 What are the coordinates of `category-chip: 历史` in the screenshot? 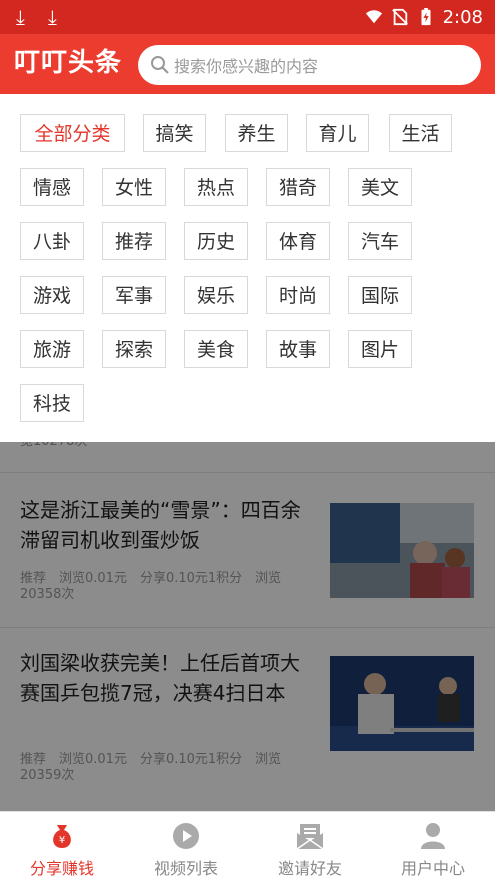 It's located at (216, 241).